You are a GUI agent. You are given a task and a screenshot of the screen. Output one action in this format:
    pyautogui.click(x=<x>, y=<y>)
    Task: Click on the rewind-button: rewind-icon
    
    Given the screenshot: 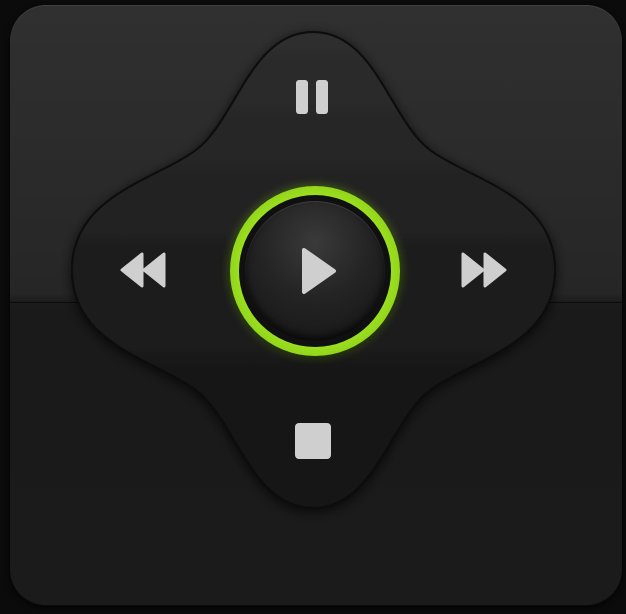 What is the action you would take?
    pyautogui.click(x=143, y=270)
    